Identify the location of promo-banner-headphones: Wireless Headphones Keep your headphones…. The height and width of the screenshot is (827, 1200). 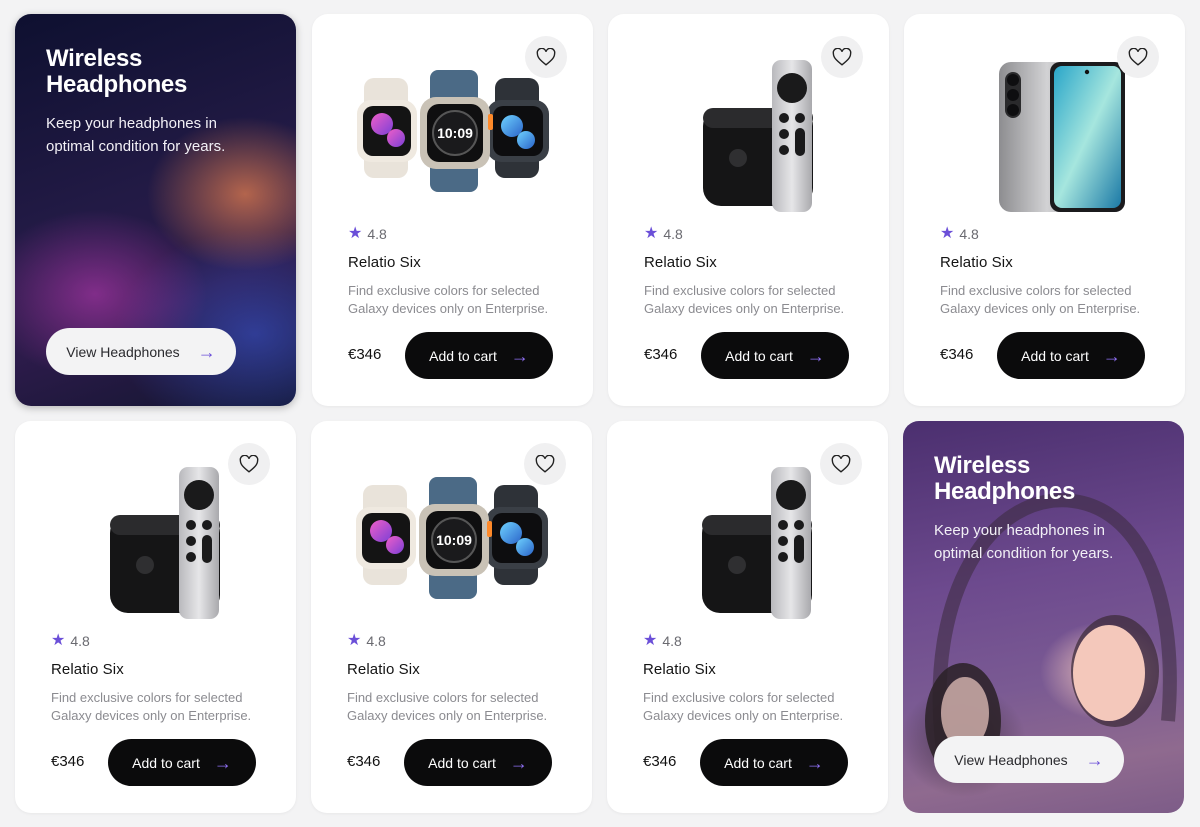
(1043, 617).